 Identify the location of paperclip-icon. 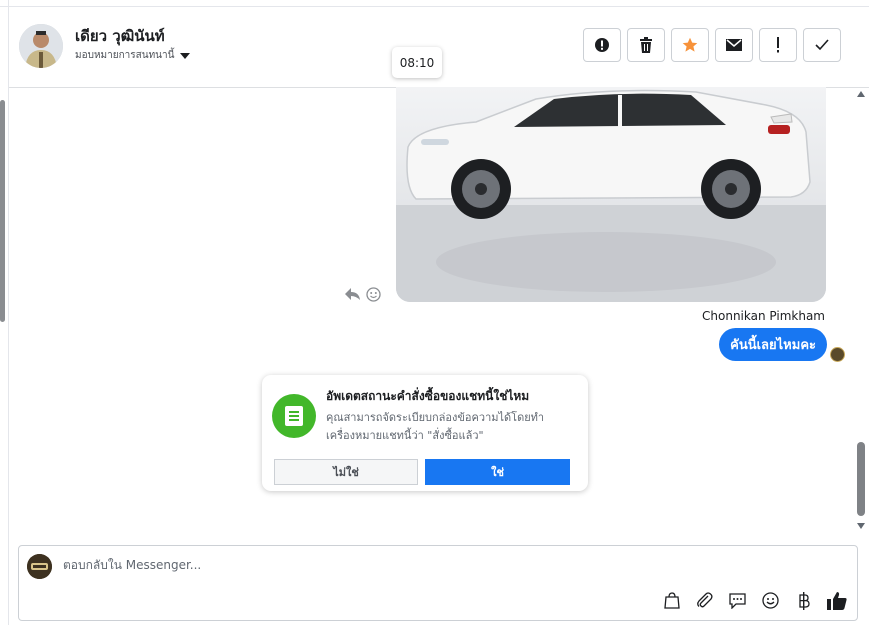
(705, 600).